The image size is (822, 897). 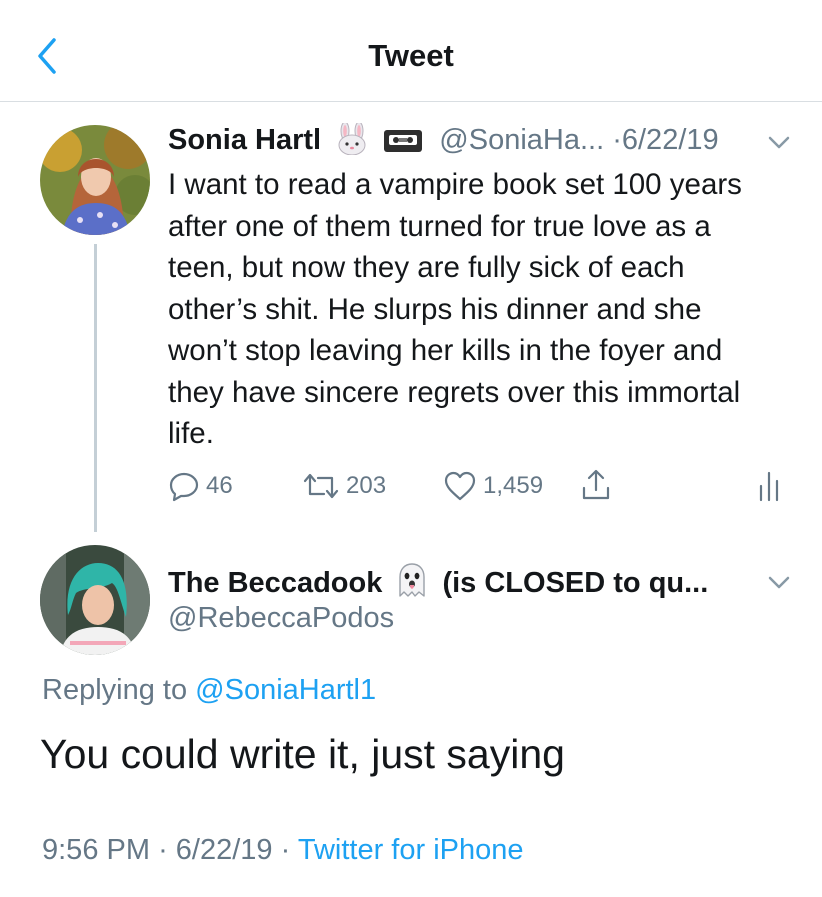 What do you see at coordinates (403, 145) in the screenshot?
I see `videocassette-icon` at bounding box center [403, 145].